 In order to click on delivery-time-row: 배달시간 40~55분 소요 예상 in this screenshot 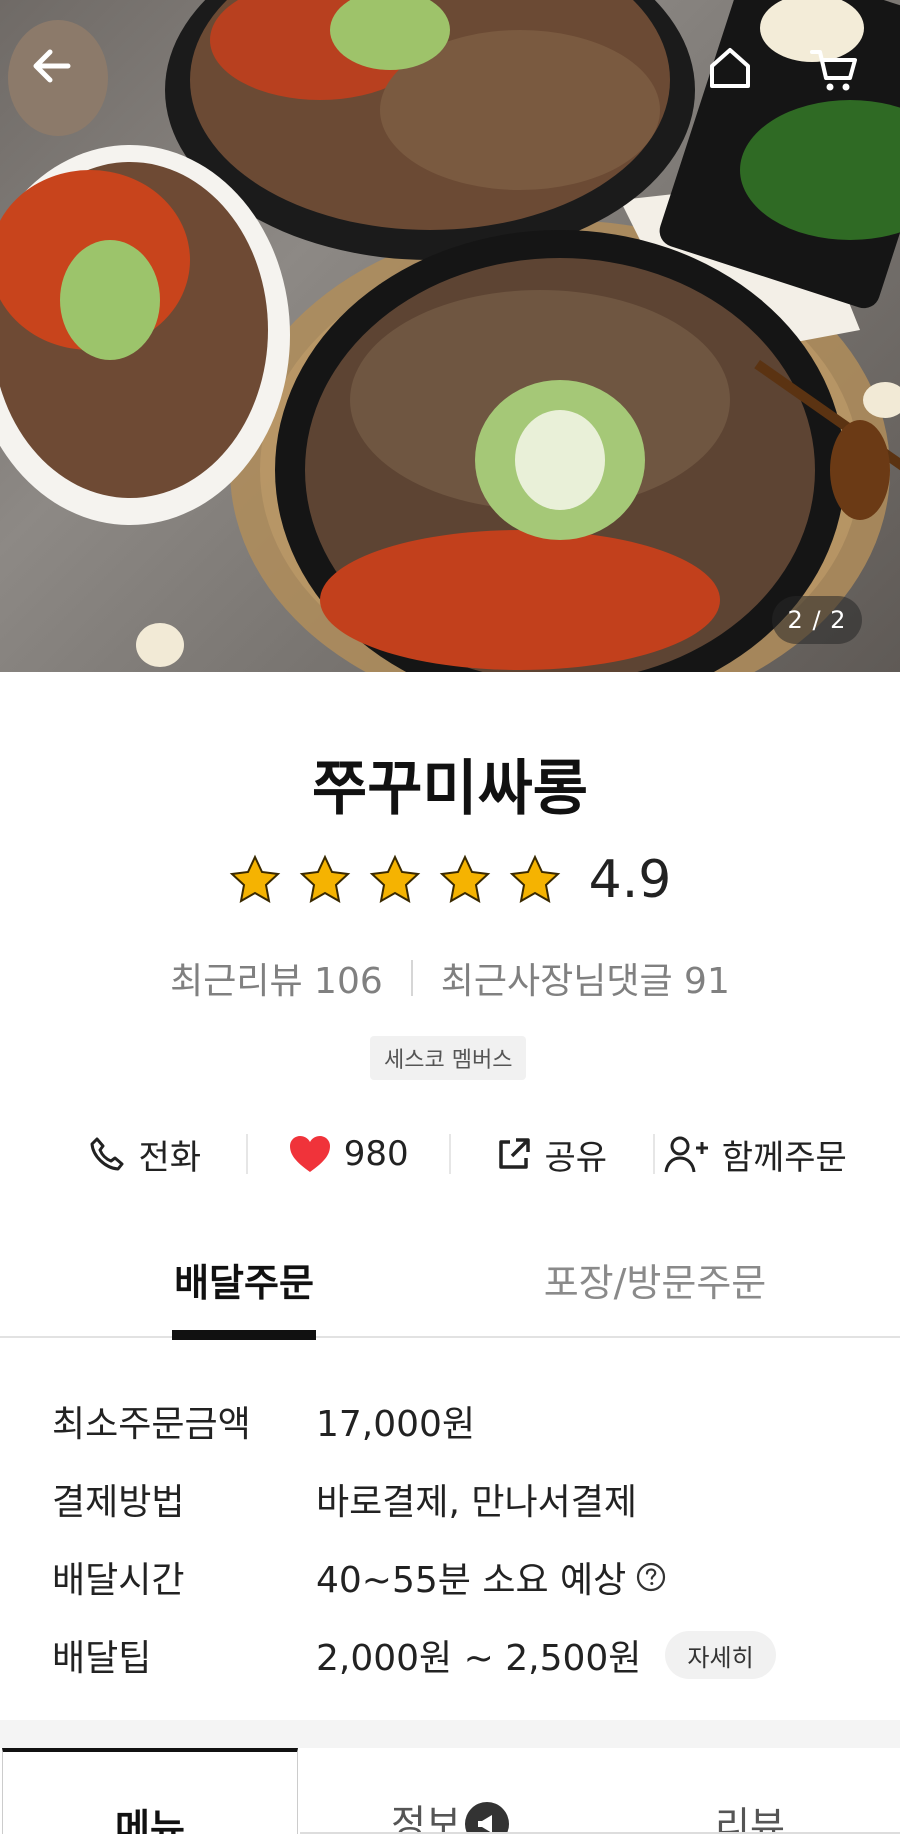, I will do `click(462, 1577)`.